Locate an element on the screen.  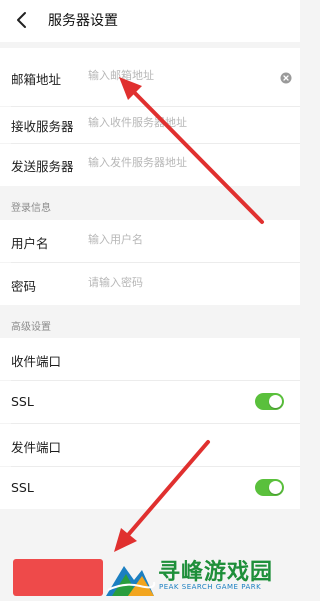
outgoing-server-label: 发送服务器 is located at coordinates (42, 166).